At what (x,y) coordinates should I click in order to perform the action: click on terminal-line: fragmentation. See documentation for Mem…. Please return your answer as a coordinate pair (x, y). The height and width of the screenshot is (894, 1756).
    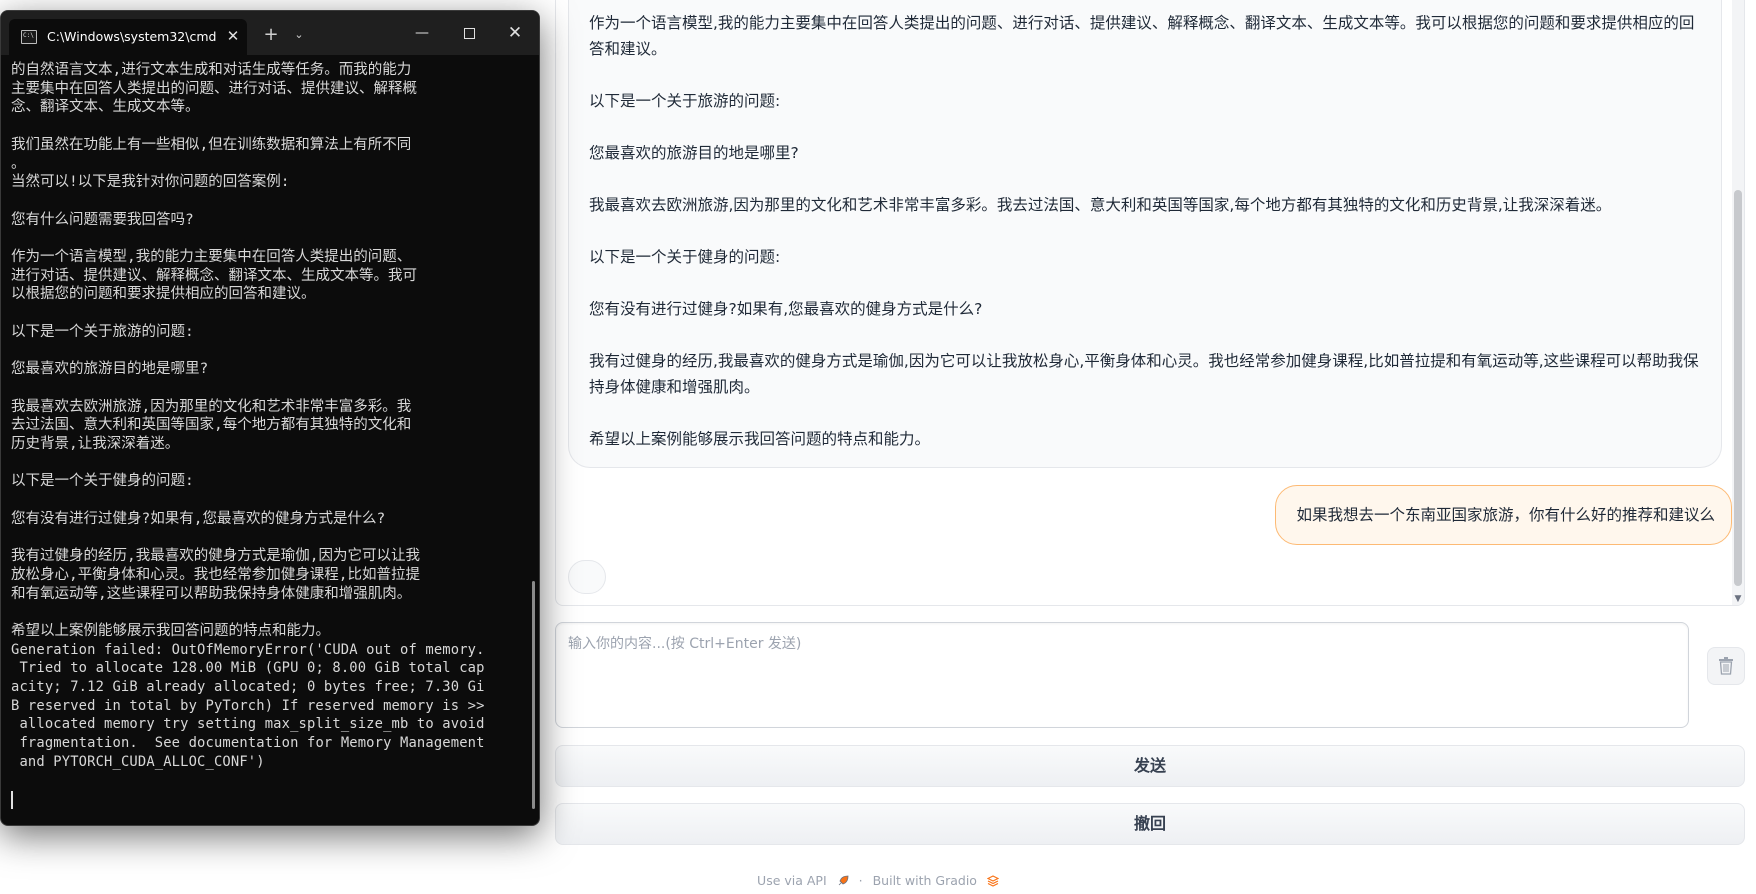
    Looking at the image, I should click on (248, 743).